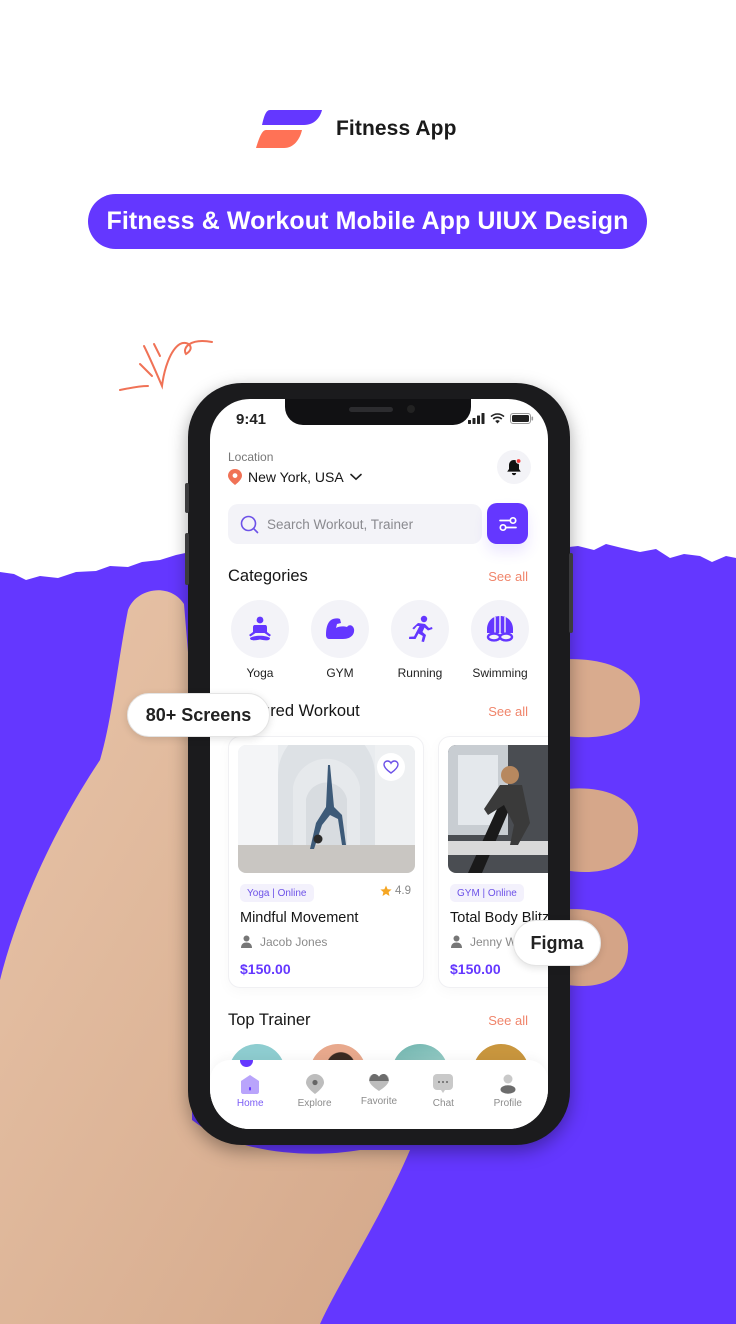 This screenshot has height=1324, width=736. What do you see at coordinates (508, 711) in the screenshot?
I see `featured-see-all-link: See all` at bounding box center [508, 711].